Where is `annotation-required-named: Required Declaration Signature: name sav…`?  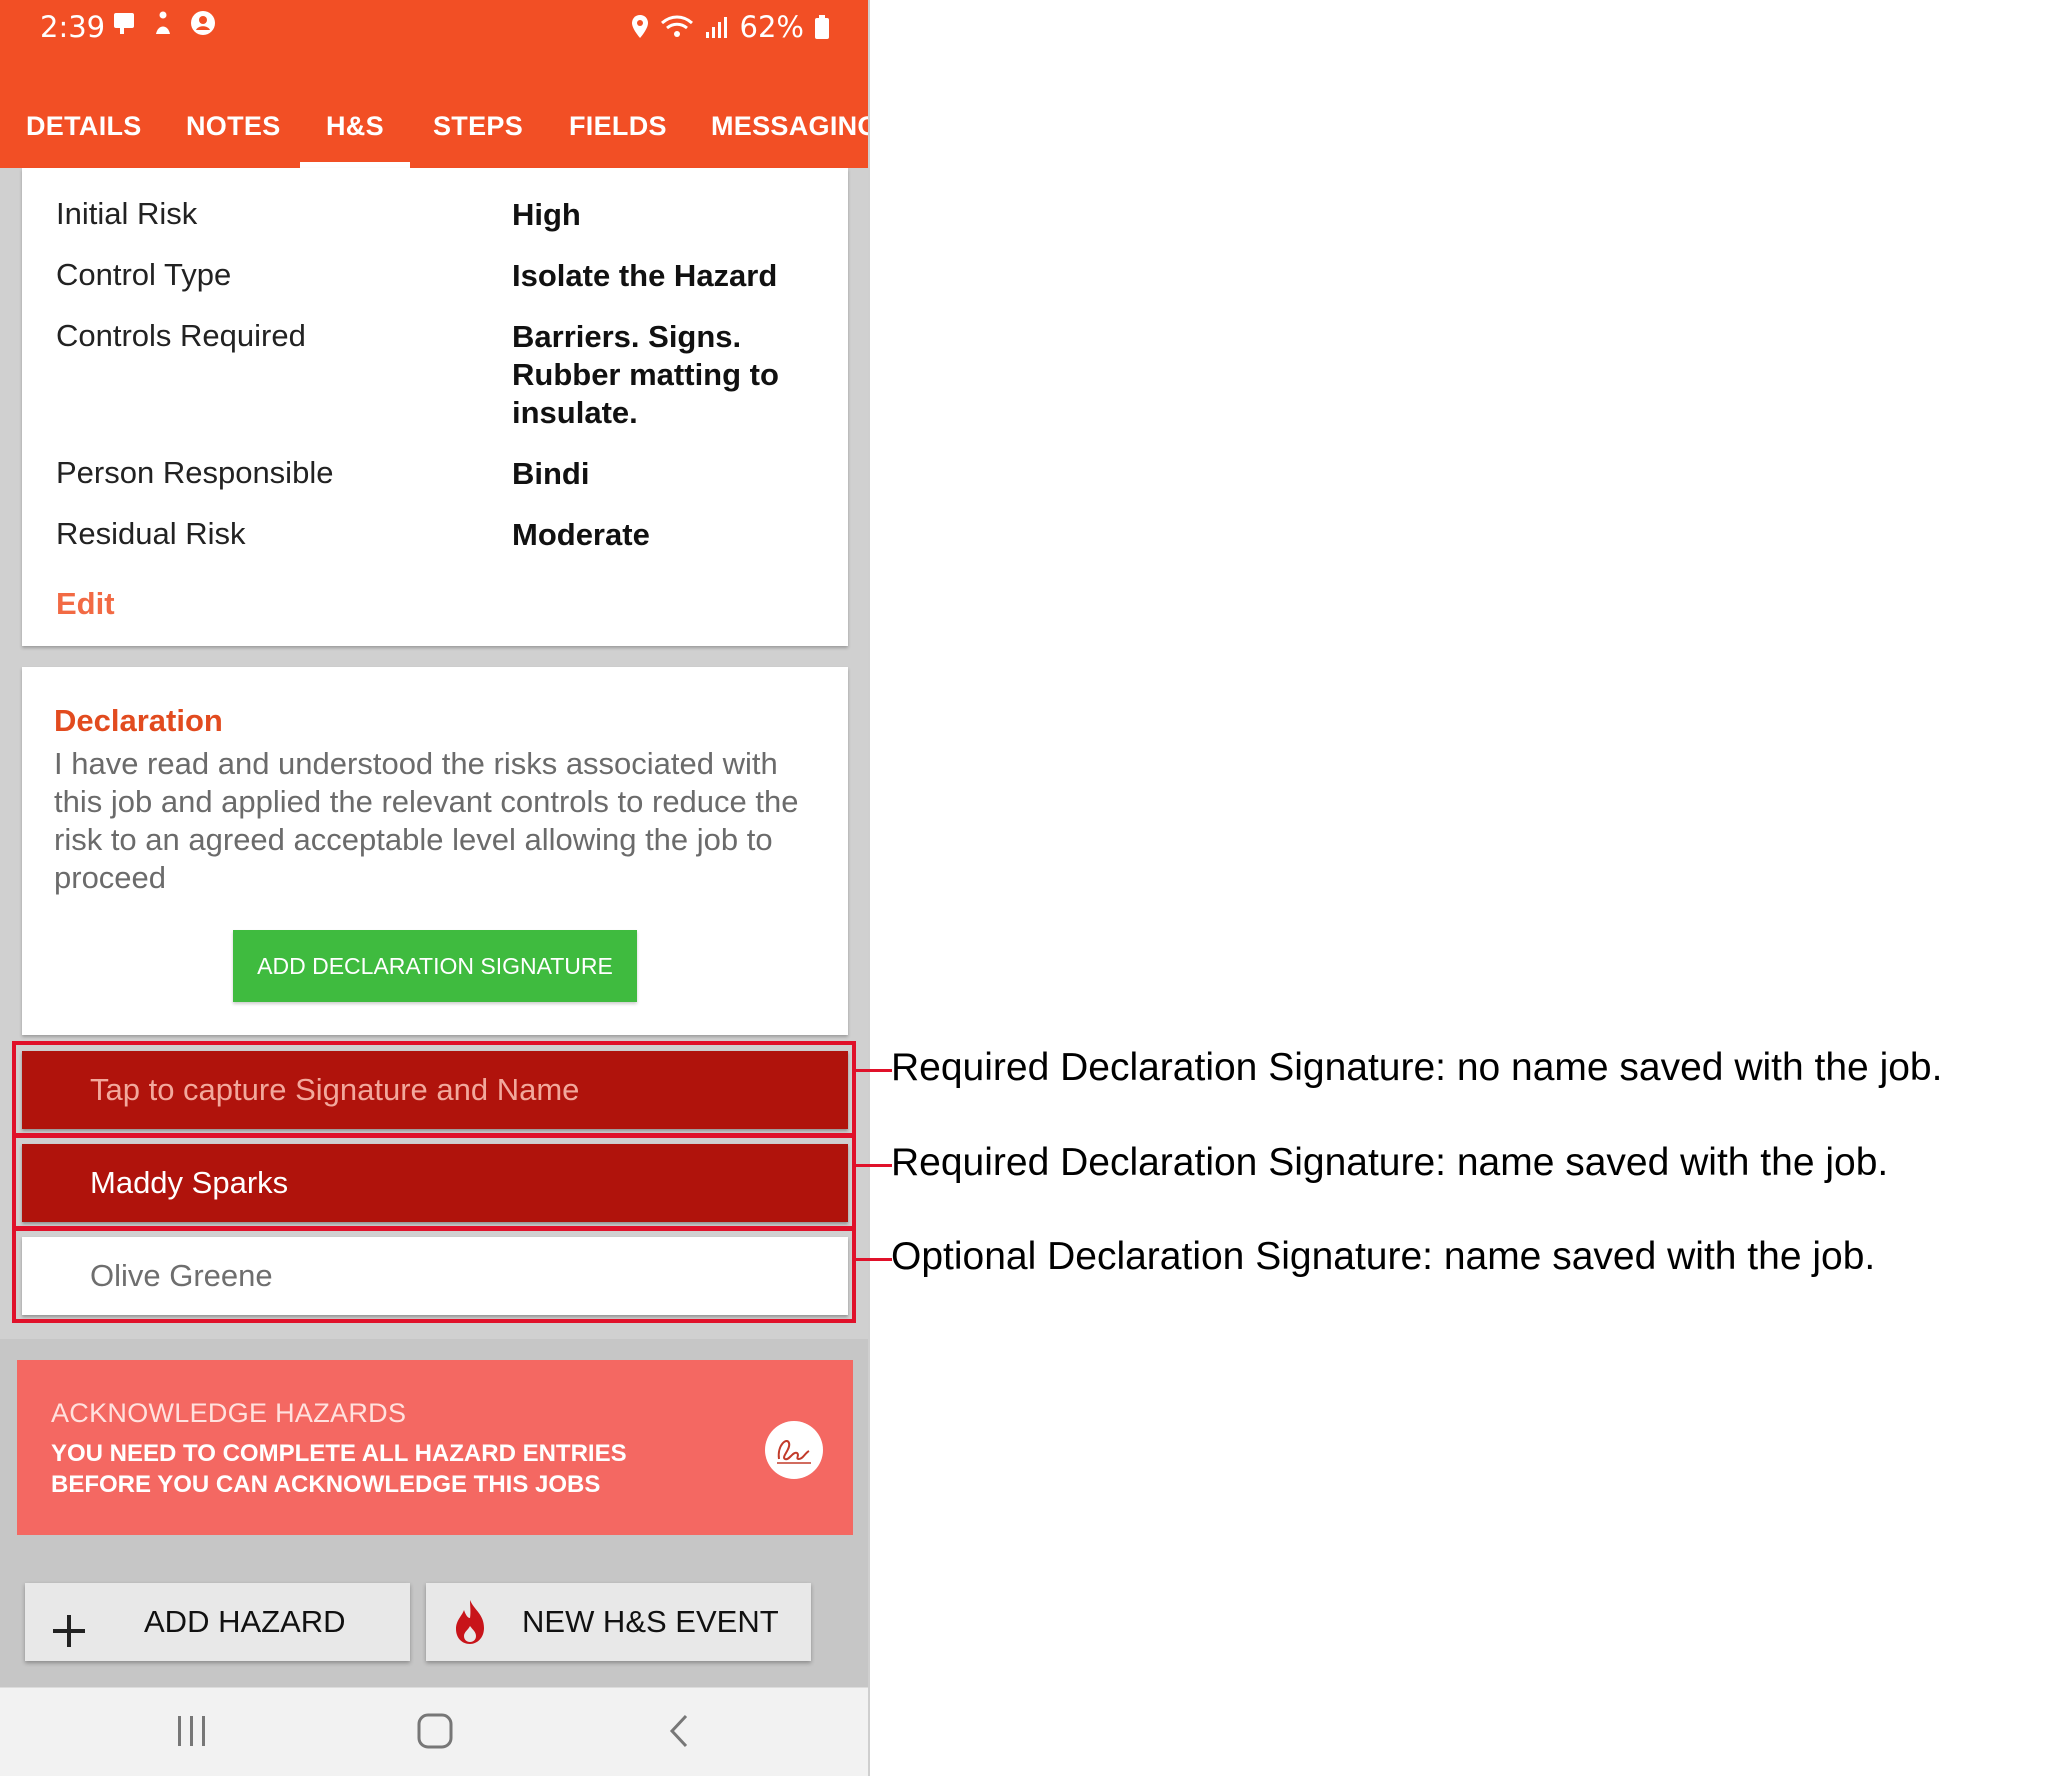
annotation-required-named: Required Declaration Signature: name sav… is located at coordinates (1390, 1162).